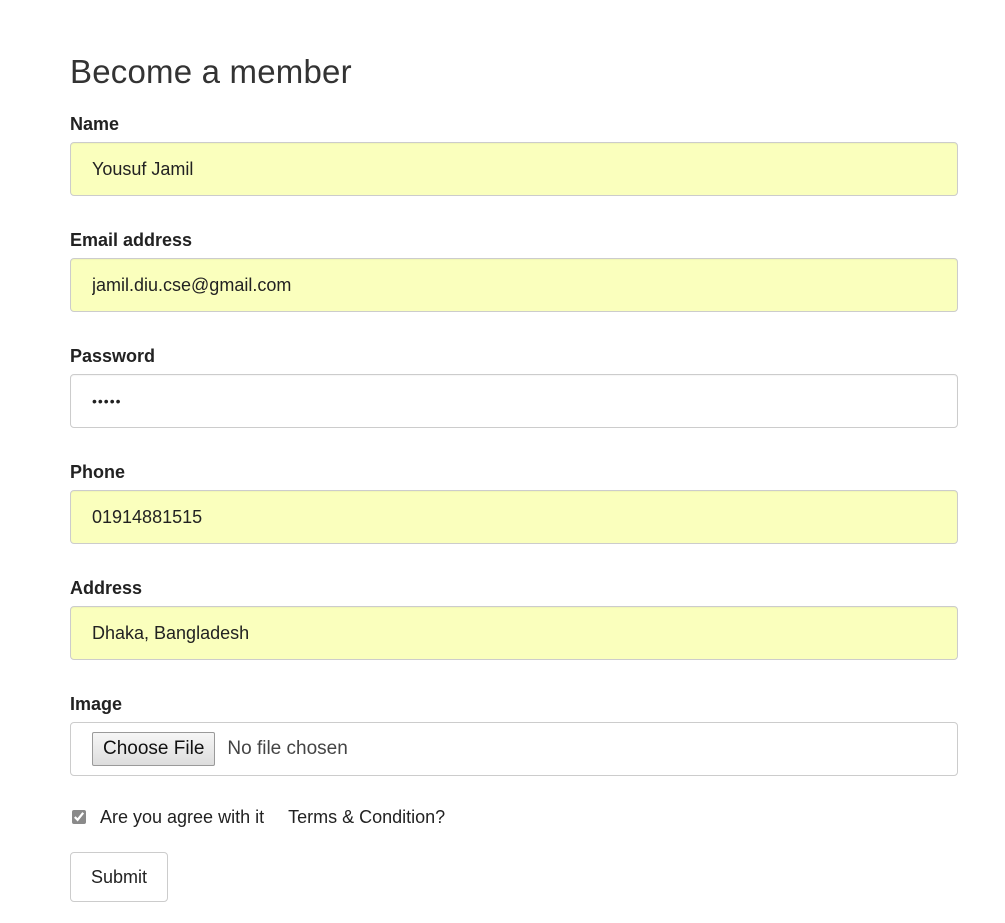  I want to click on phone-group: Phone, so click(514, 499).